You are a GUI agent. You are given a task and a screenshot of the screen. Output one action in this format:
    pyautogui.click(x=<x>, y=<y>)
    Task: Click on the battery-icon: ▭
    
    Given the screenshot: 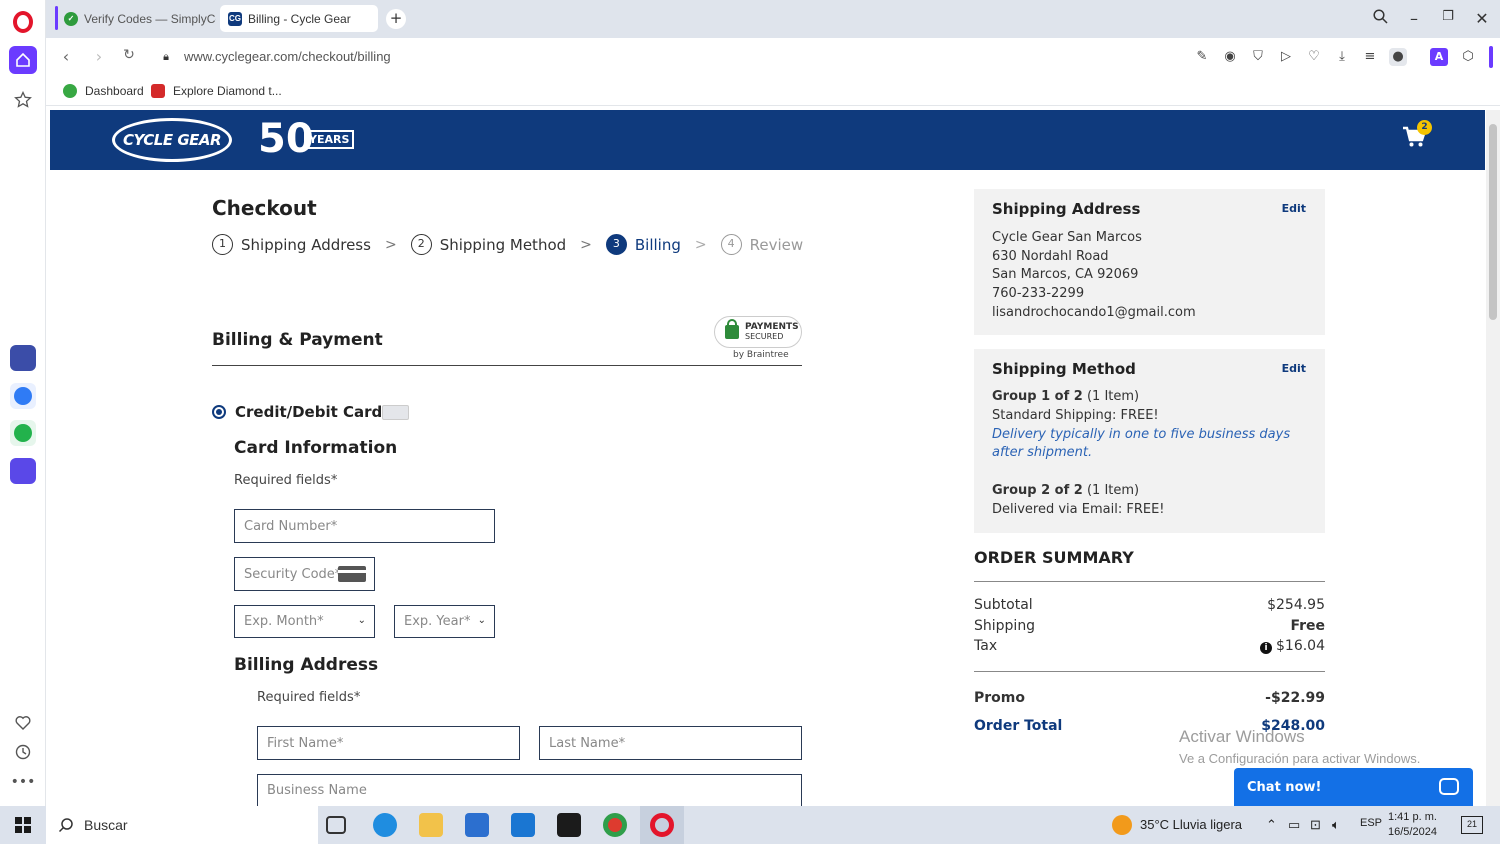 What is the action you would take?
    pyautogui.click(x=1294, y=825)
    